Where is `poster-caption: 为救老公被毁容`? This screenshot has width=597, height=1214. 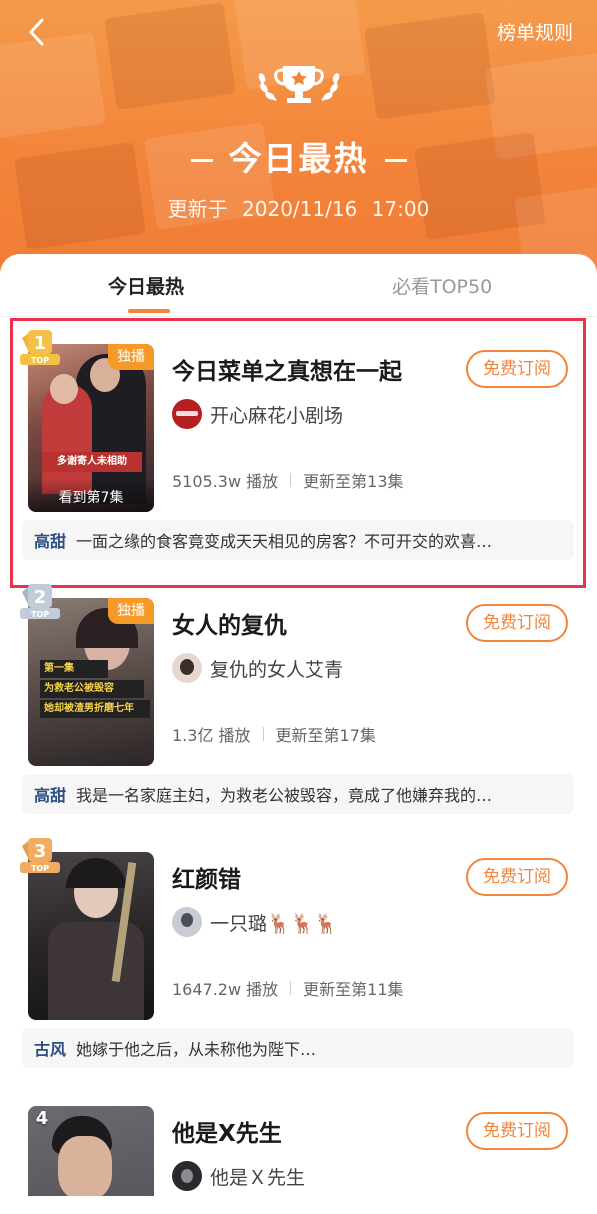 poster-caption: 为救老公被毁容 is located at coordinates (92, 689).